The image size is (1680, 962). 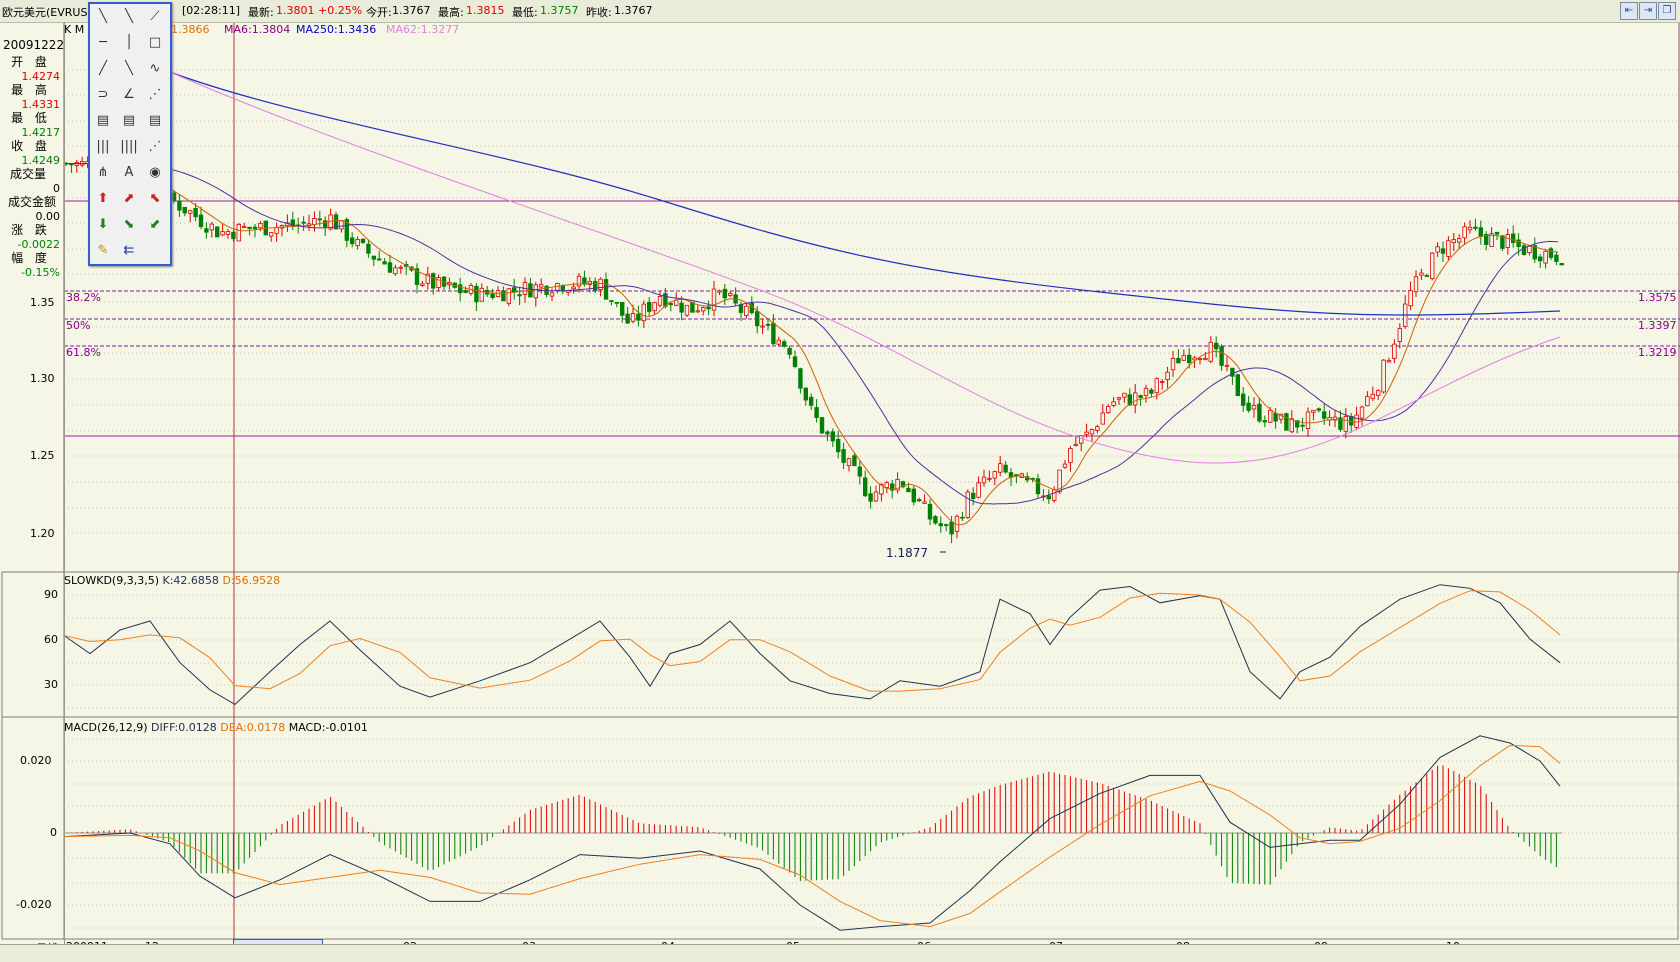 I want to click on downleft-arrow-tool-icon: ⬋, so click(x=155, y=225).